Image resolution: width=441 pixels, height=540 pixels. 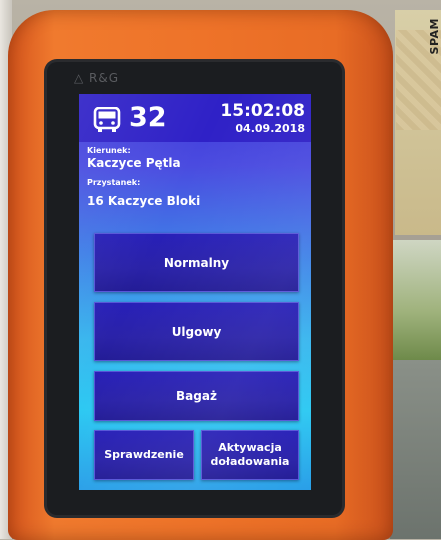 I want to click on side-brand-text: SPAM, so click(x=434, y=36).